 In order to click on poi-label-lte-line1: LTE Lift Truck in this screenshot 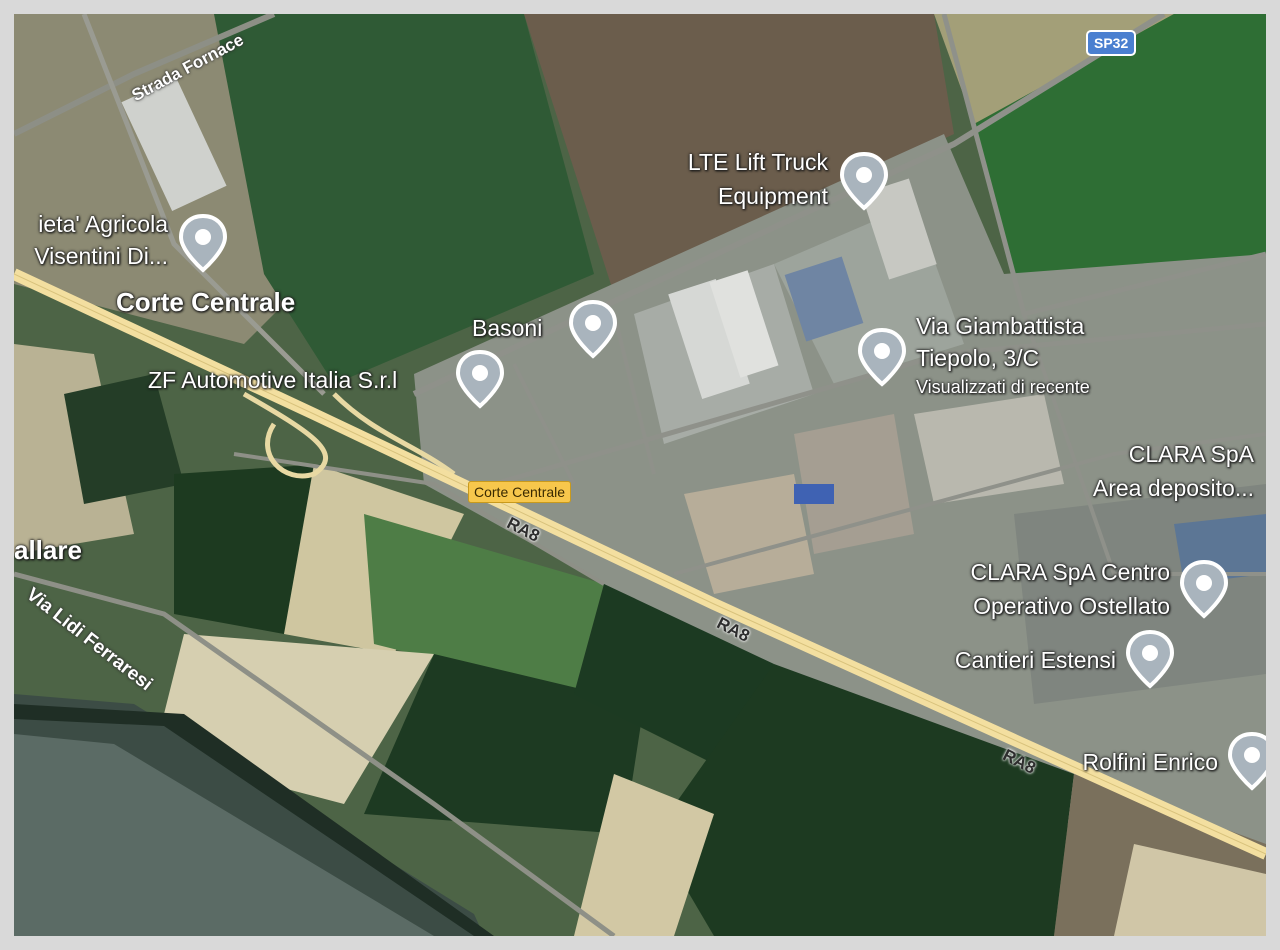, I will do `click(736, 162)`.